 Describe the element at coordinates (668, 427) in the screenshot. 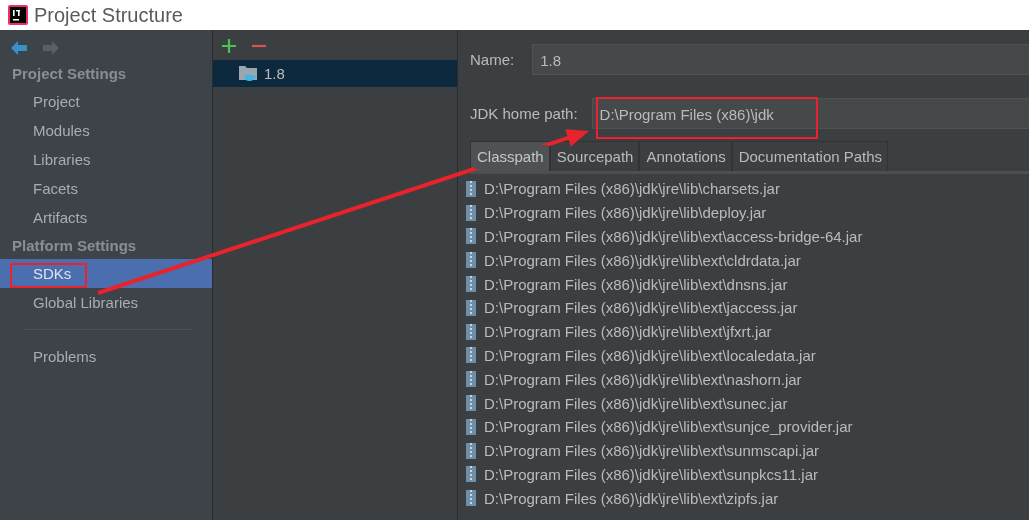

I see `classpath-entry: D:\Program Files (x86)\jdk\jre\lib\ext\sunjce_provider.jar` at that location.